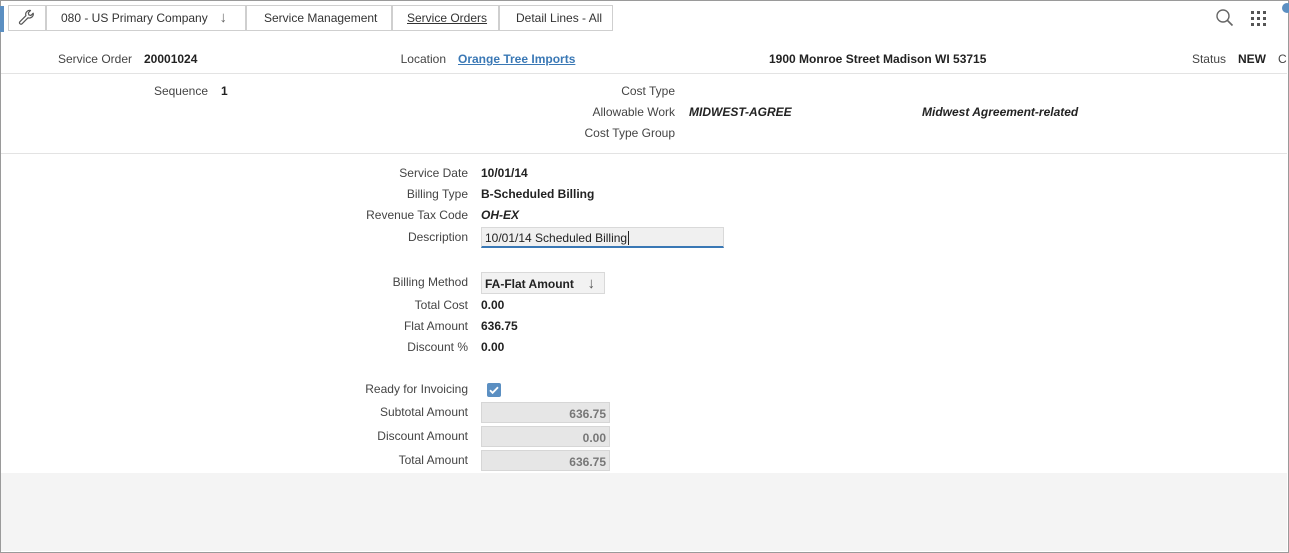  I want to click on description-value: 10/01/14 Scheduled Billing, so click(556, 238).